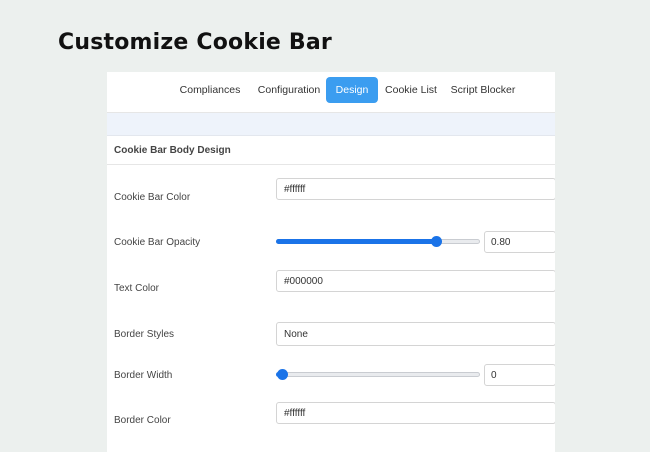 This screenshot has height=452, width=650. I want to click on subheader-strip, so click(331, 124).